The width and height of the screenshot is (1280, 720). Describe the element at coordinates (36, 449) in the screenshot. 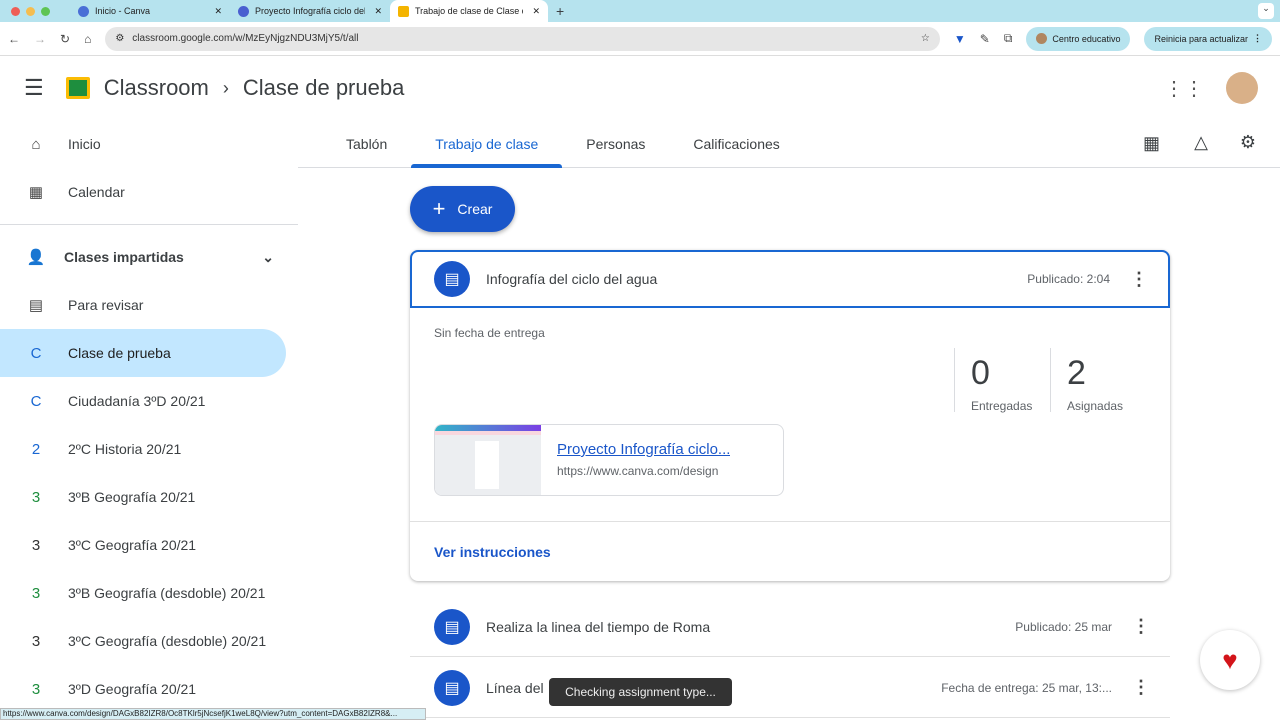

I see `class-initial-icon: 2` at that location.